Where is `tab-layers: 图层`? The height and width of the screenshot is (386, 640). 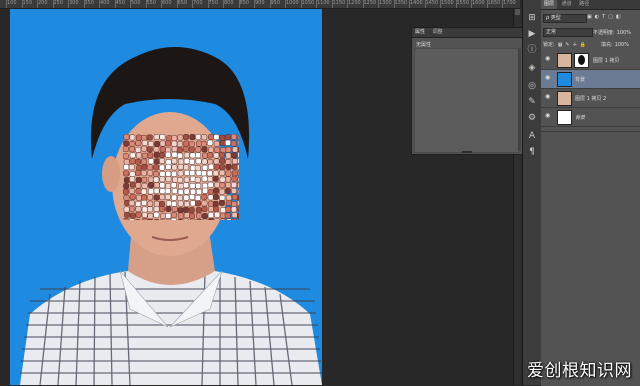 tab-layers: 图层 is located at coordinates (549, 4).